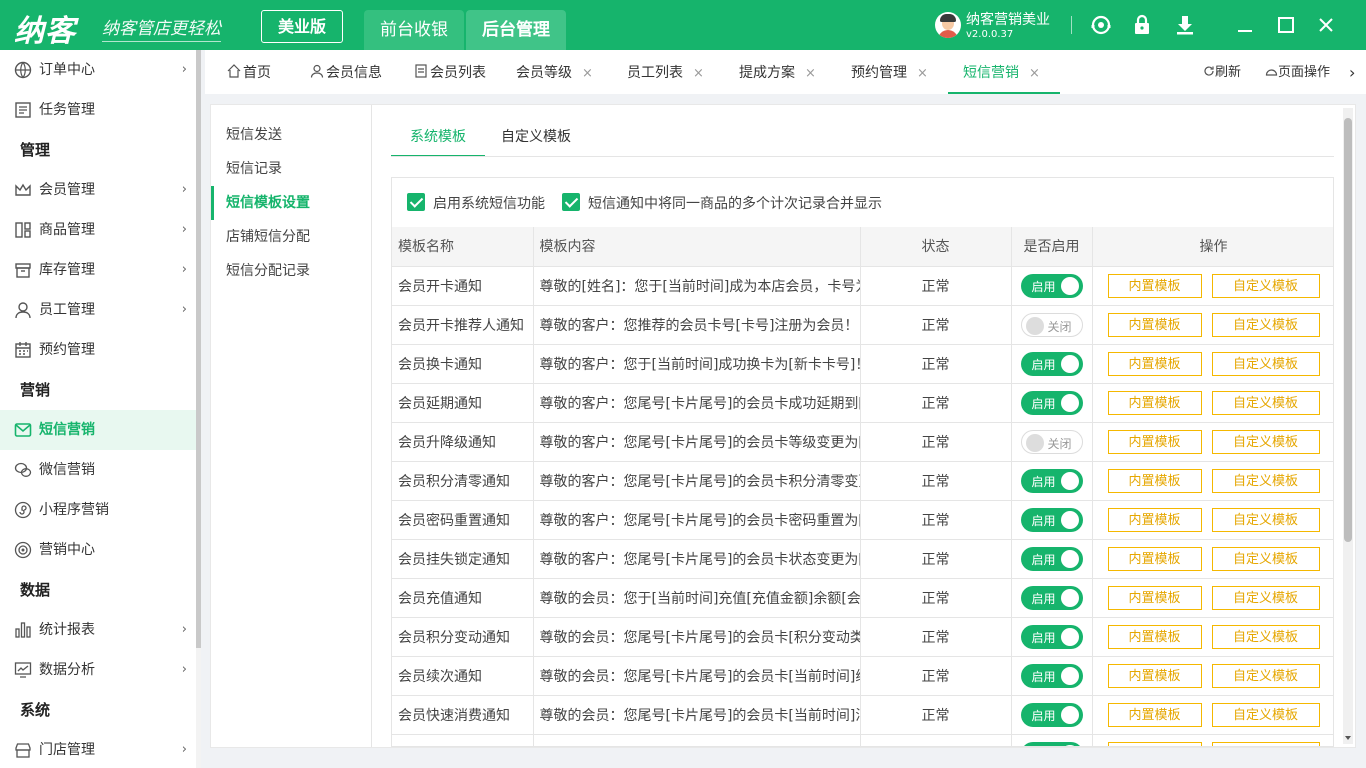 Image resolution: width=1366 pixels, height=768 pixels. I want to click on sidebar-item-staff: 员工管理 ›, so click(98, 310).